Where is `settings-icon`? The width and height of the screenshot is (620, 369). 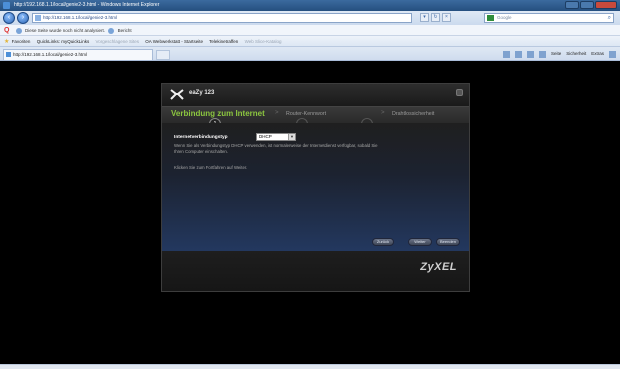 settings-icon is located at coordinates (459, 92).